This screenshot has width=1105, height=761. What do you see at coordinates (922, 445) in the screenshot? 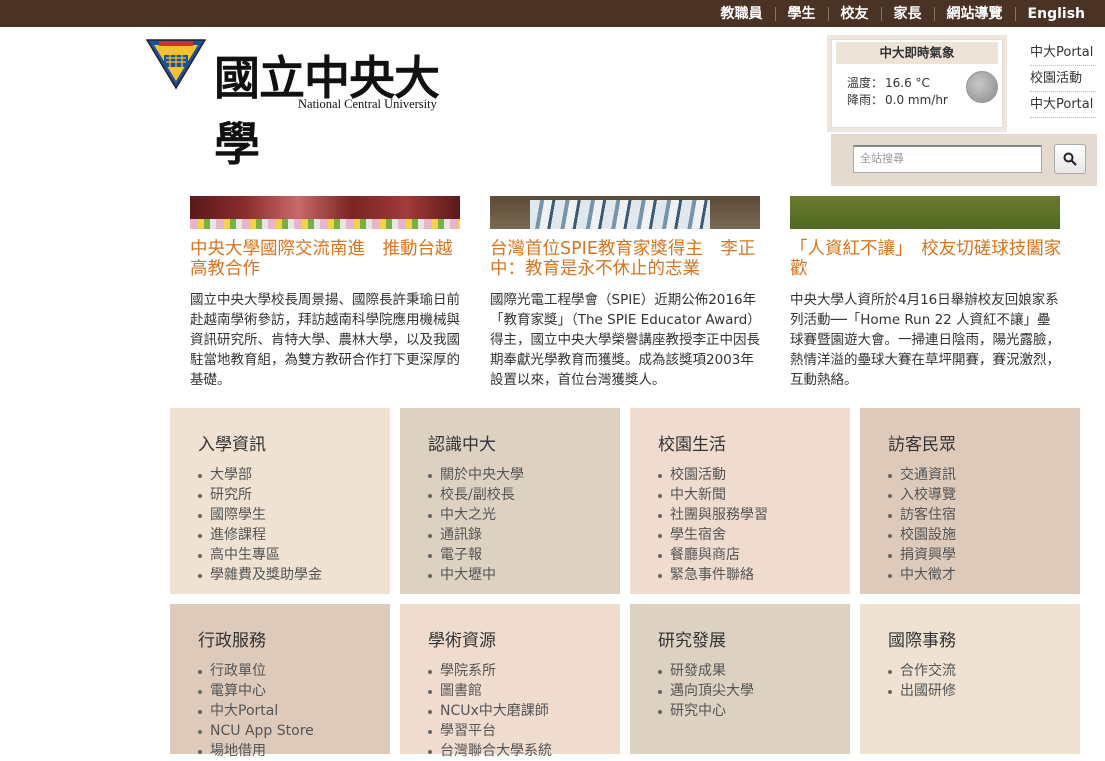
I see `card-title: 訪客民眾` at bounding box center [922, 445].